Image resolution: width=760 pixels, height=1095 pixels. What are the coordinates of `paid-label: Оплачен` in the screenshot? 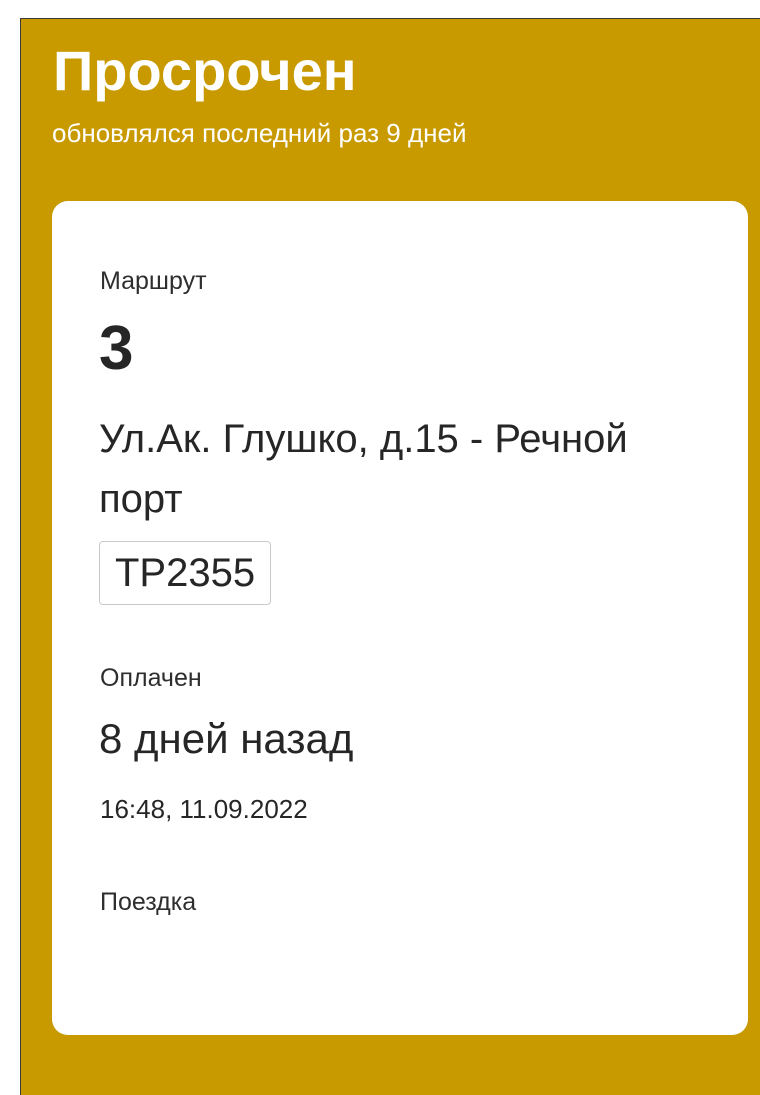 It's located at (151, 678).